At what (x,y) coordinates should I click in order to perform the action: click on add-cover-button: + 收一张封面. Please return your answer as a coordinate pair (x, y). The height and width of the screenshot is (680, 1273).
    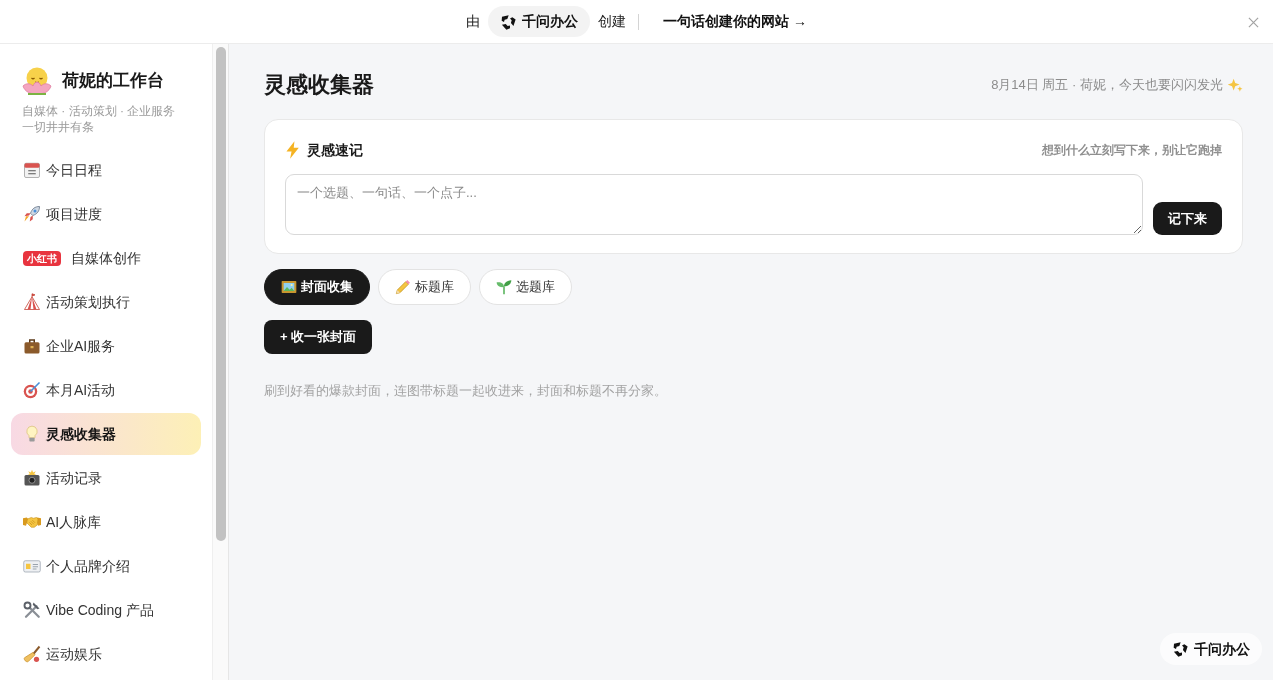
    Looking at the image, I should click on (318, 337).